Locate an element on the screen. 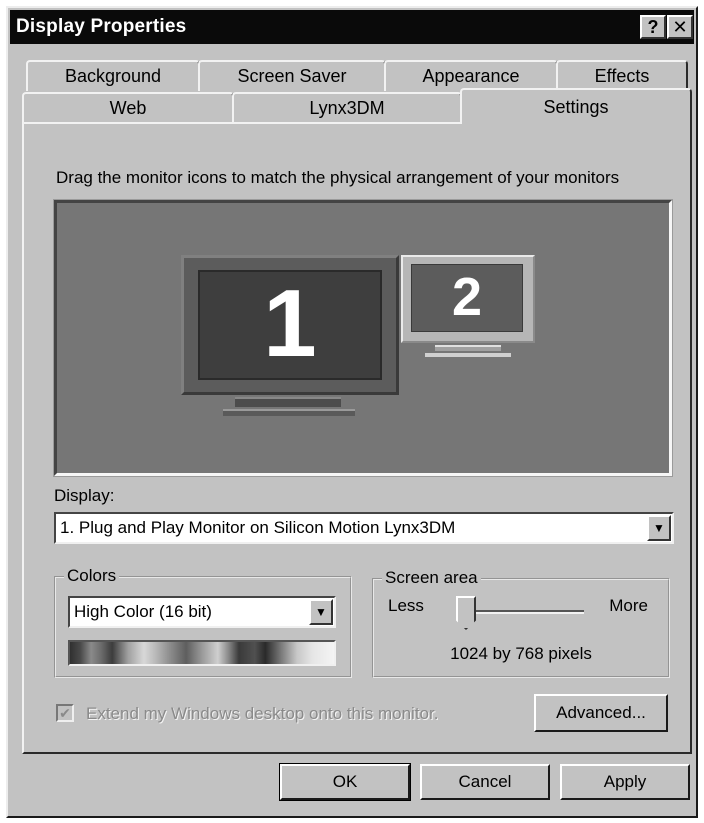  screen-area-group: Screen area Less More 1024 by 768 pixels is located at coordinates (521, 623).